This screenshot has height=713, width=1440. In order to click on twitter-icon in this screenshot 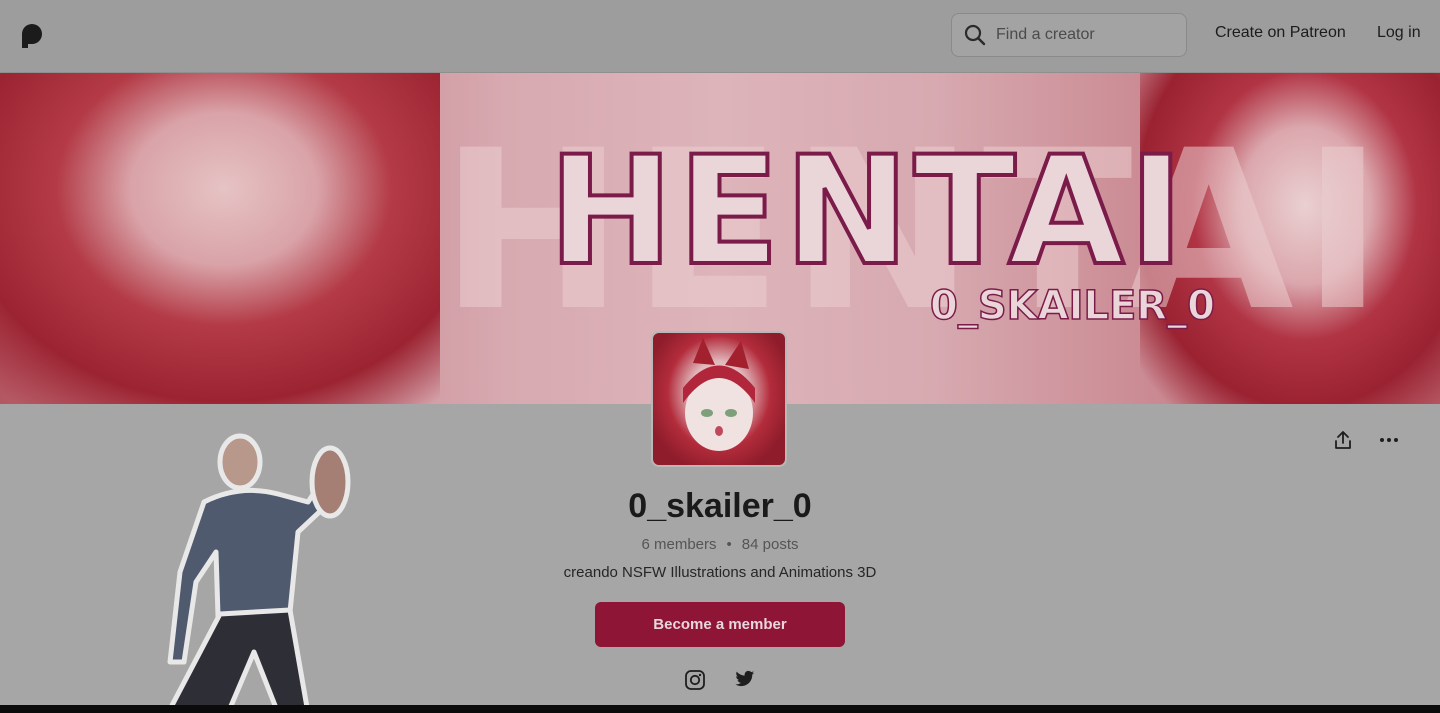, I will do `click(745, 679)`.